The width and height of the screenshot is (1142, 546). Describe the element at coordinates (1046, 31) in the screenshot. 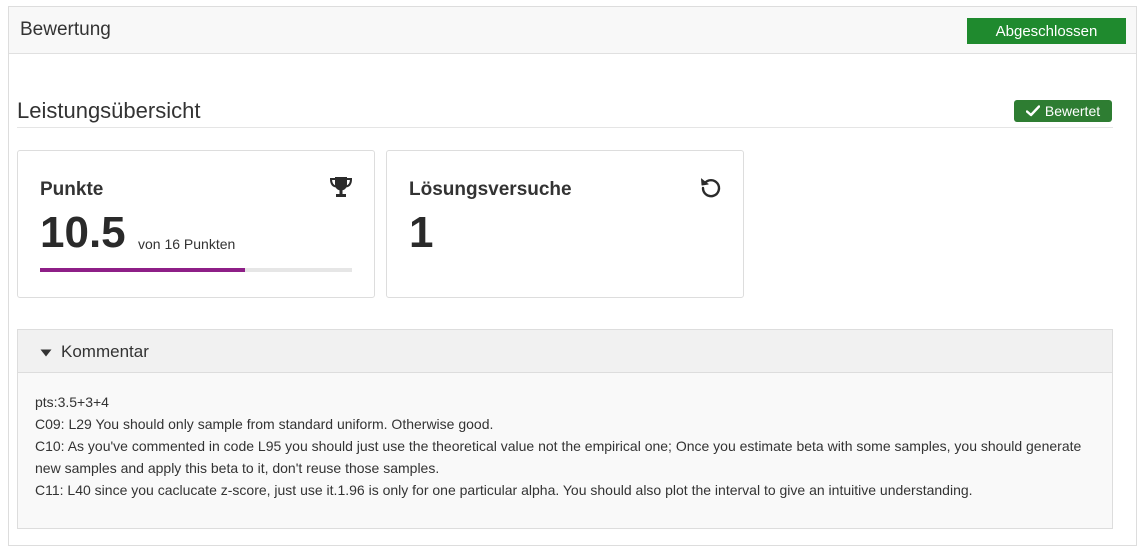

I see `status-button: Abgeschlossen` at that location.